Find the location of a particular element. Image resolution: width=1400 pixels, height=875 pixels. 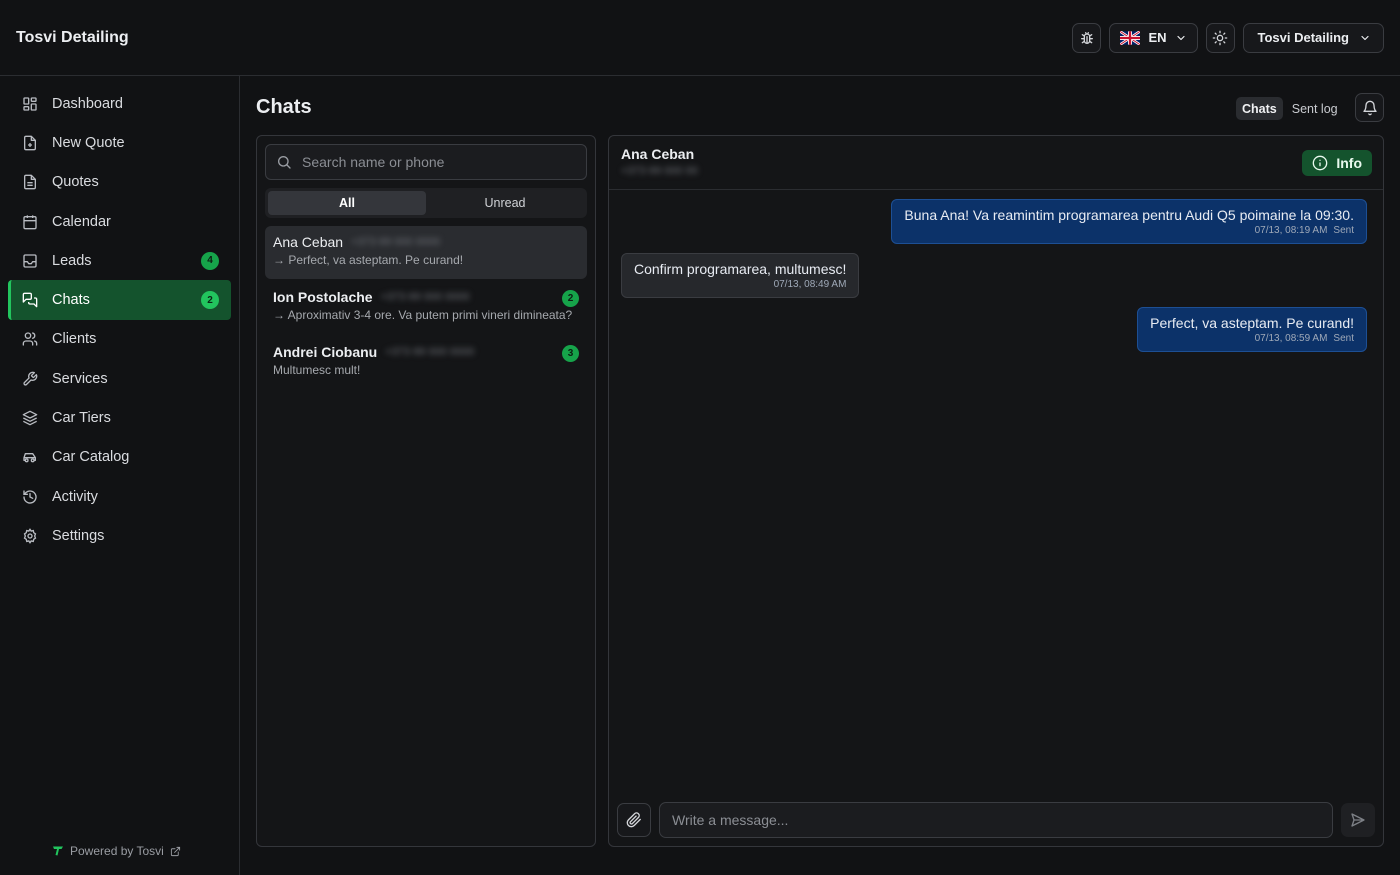

debug-button is located at coordinates (1087, 37).